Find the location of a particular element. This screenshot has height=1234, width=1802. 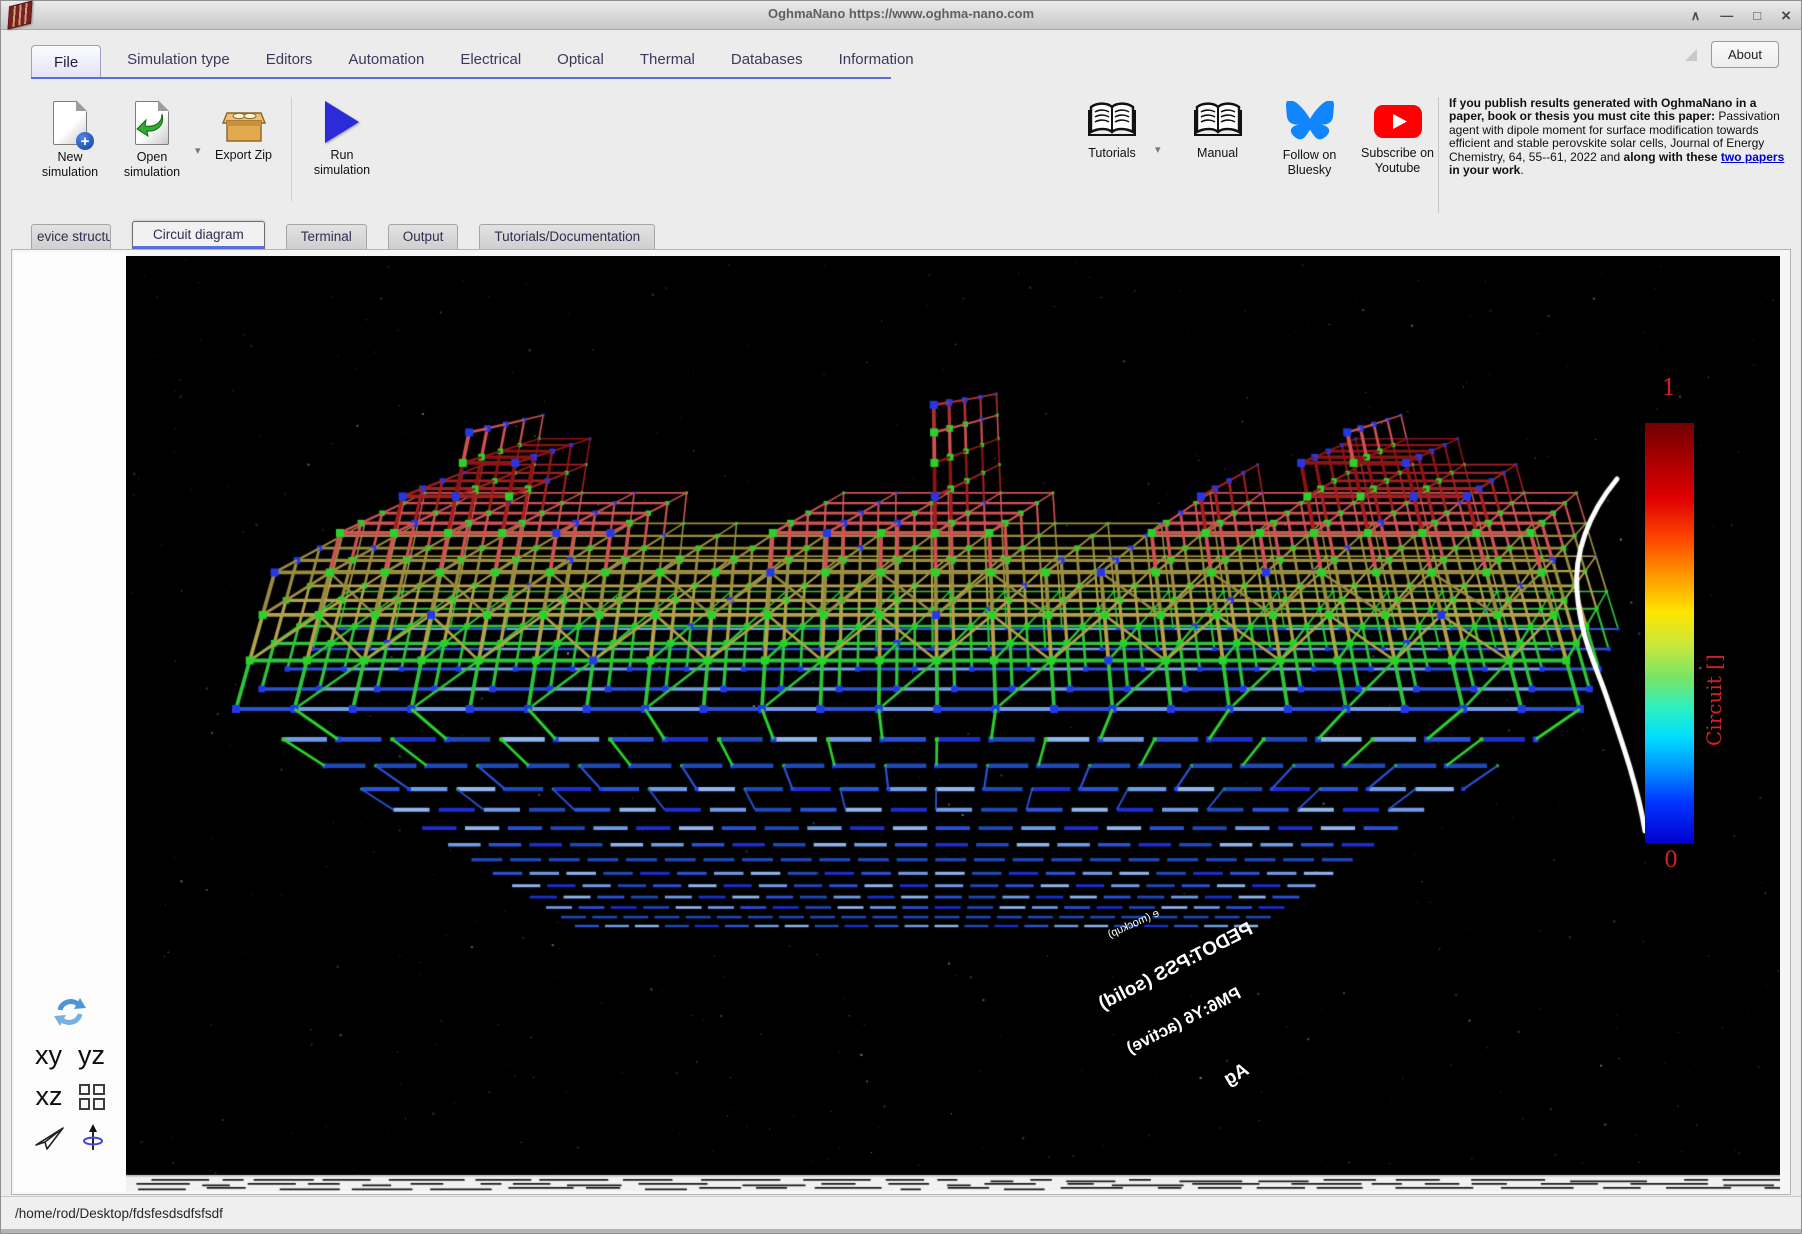

new-document-icon: + is located at coordinates (73, 125).